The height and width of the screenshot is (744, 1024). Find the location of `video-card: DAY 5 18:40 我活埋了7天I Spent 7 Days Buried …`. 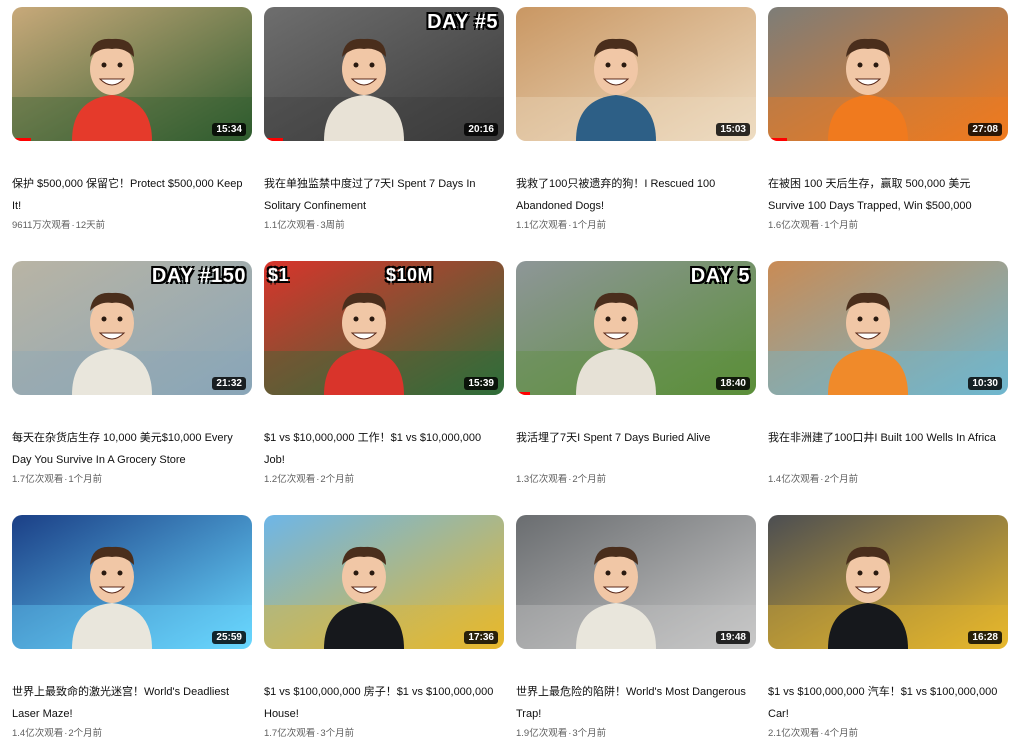

video-card: DAY 5 18:40 我活埋了7天I Spent 7 Days Buried … is located at coordinates (636, 374).